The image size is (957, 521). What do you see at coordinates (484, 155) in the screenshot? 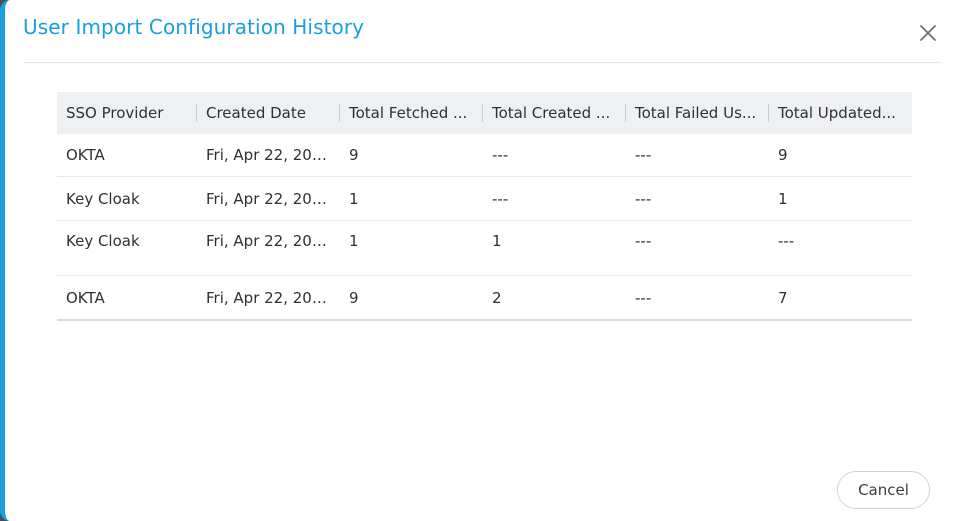
I see `table-row: OKTA Fri, Apr 22, 202... 9 --- --- 9` at bounding box center [484, 155].